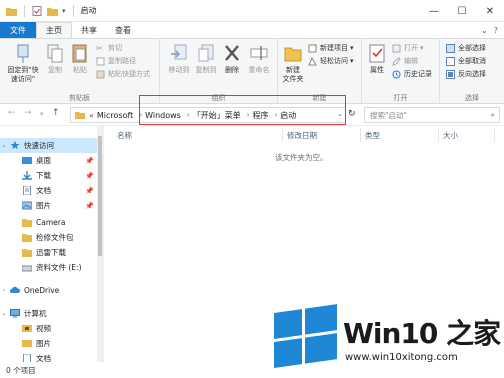  Describe the element at coordinates (322, 135) in the screenshot. I see `column-date-modified: 修改日期` at that location.